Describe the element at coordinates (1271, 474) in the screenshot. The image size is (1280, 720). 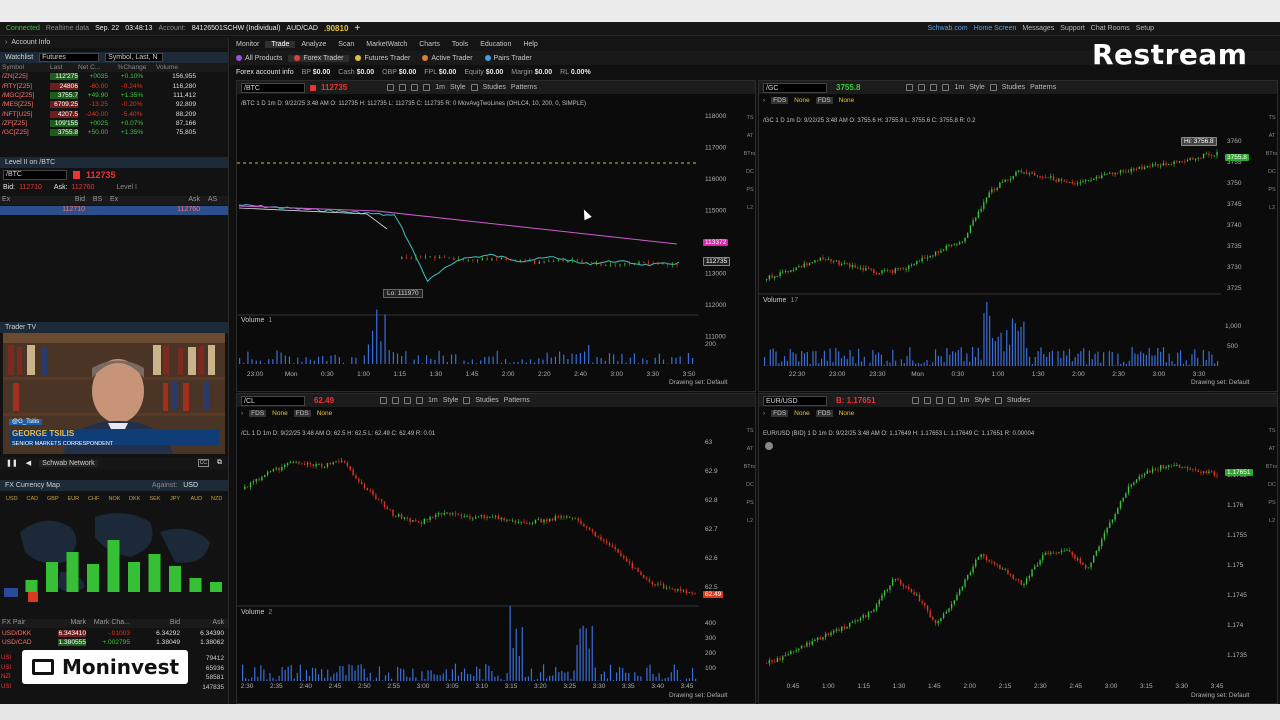
I see `chart-eurusd-side-tools: TS AT BTns DC PS L2` at that location.